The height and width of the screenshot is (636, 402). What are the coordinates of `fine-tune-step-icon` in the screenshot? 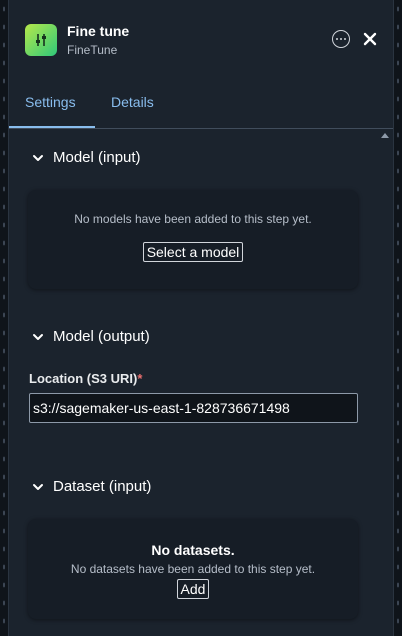 It's located at (41, 40).